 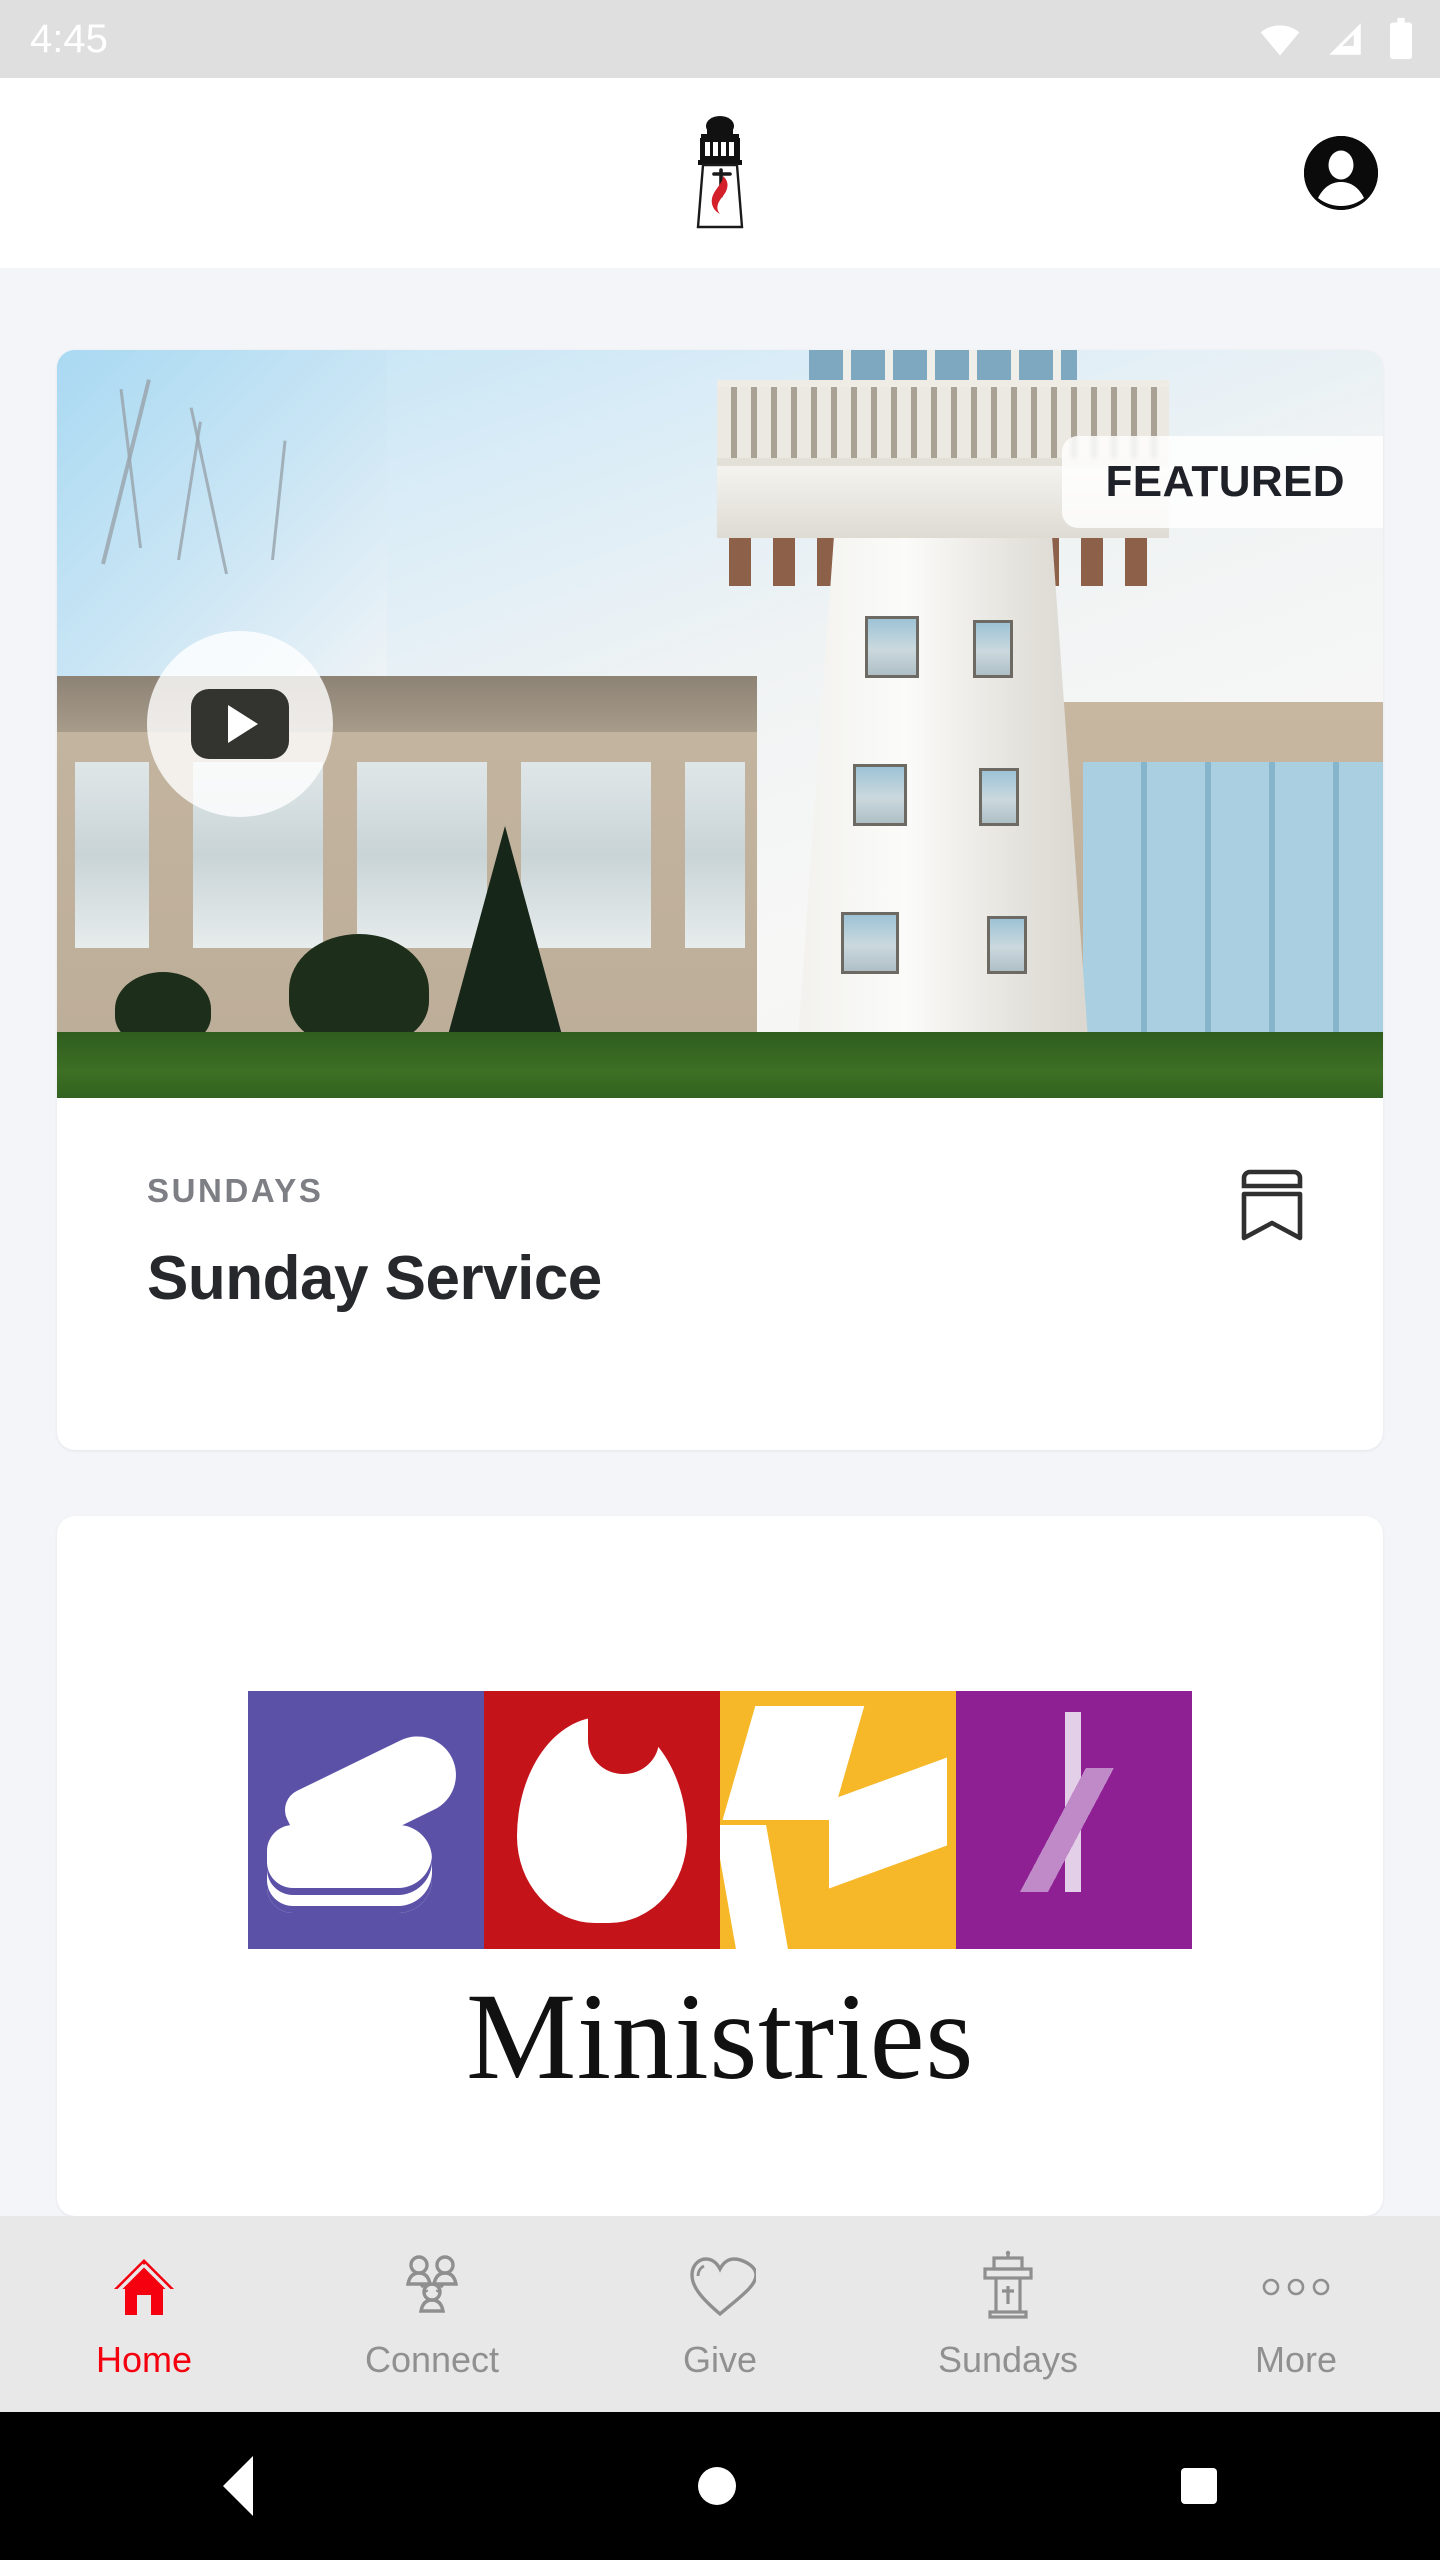 I want to click on tab-sundays: Sundays, so click(x=1008, y=2314).